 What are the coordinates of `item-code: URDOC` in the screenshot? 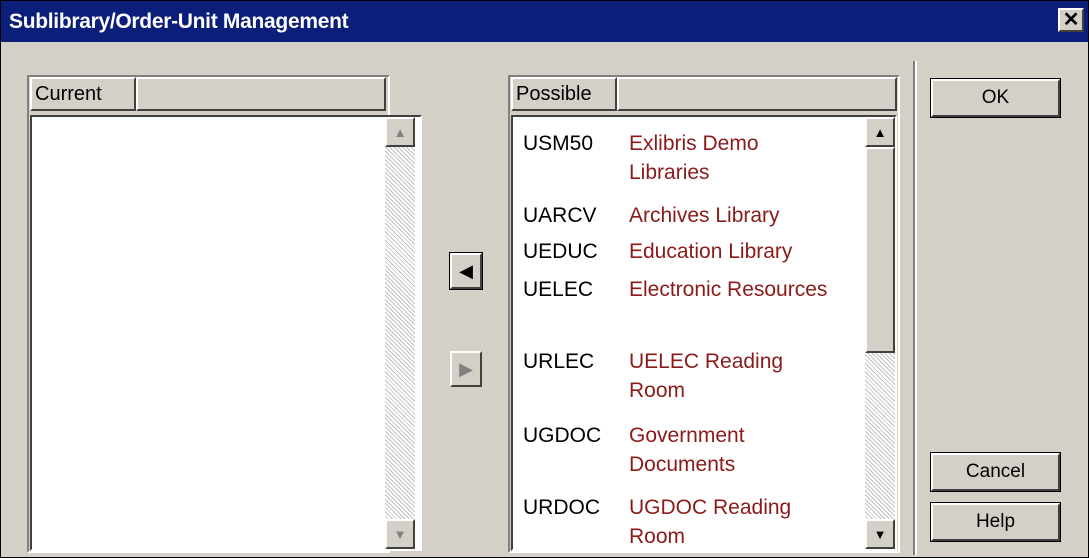 It's located at (561, 507).